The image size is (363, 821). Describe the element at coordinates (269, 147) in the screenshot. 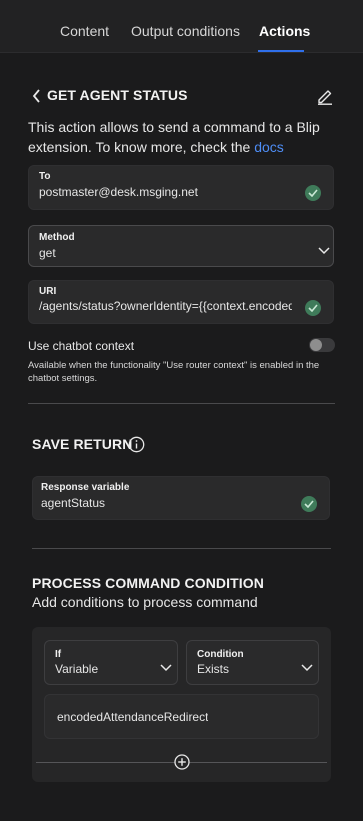

I see `docs-link: docs` at that location.